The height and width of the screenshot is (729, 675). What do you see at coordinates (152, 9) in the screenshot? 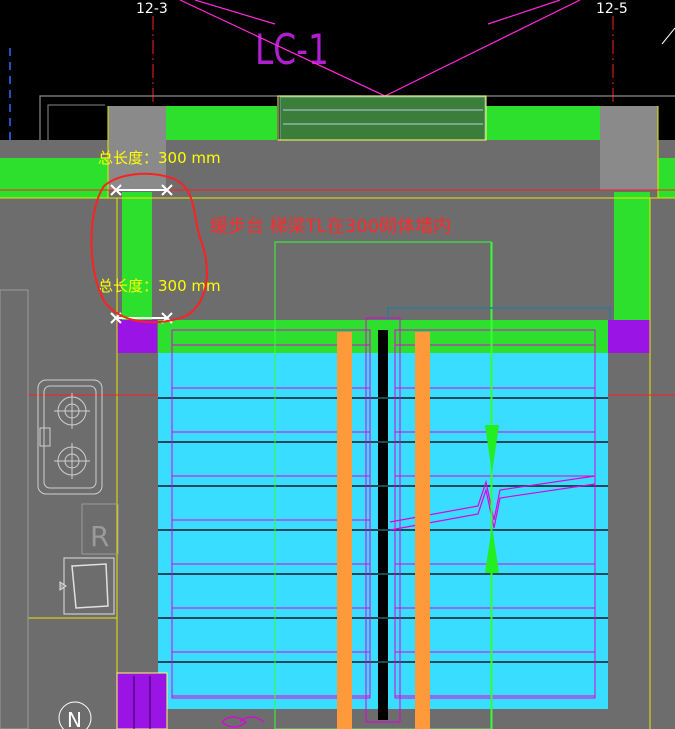
I see `grid-label-left: 12-3` at bounding box center [152, 9].